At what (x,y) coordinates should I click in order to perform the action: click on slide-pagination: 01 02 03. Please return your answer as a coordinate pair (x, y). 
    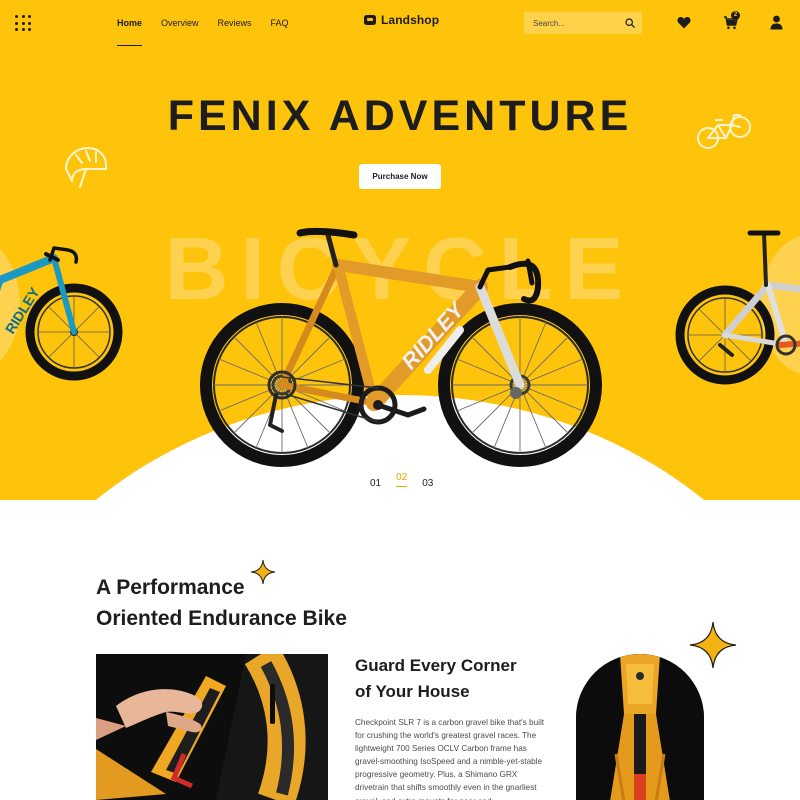
    Looking at the image, I should click on (409, 480).